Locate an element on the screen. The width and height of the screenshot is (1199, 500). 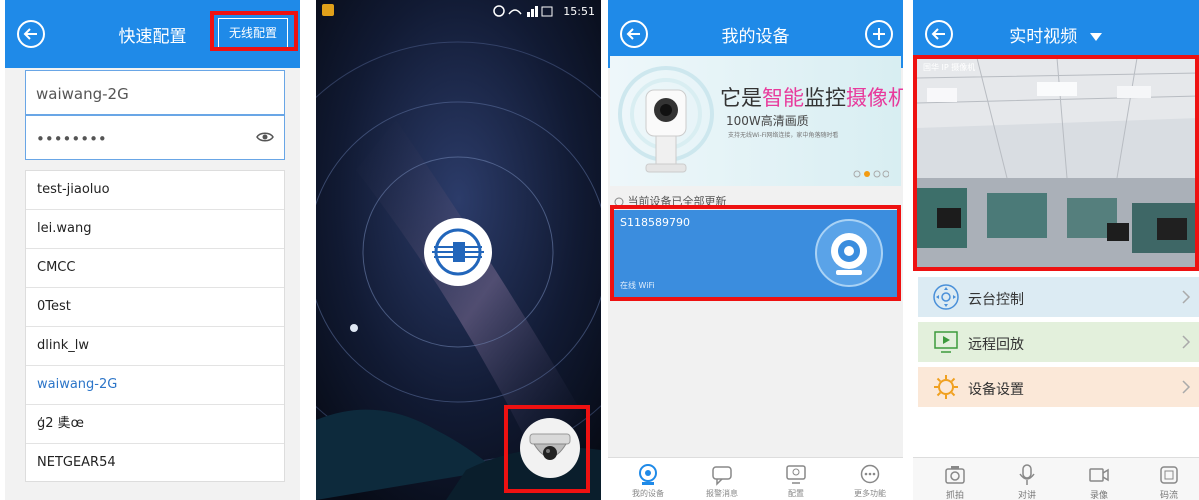
ptz-icon is located at coordinates (946, 297).